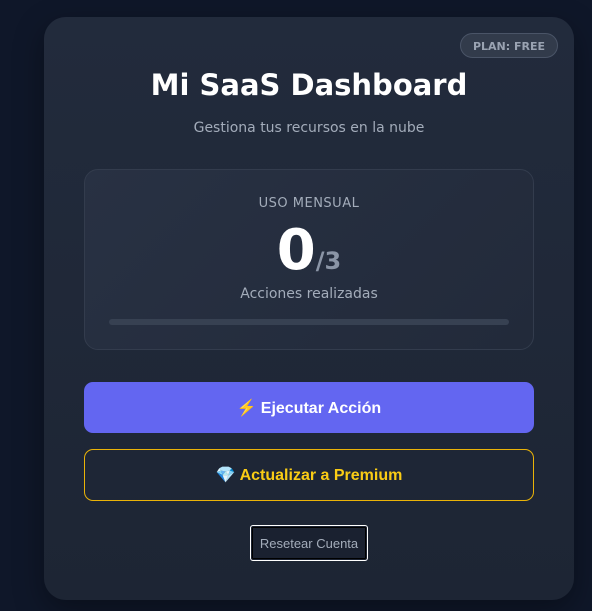 The height and width of the screenshot is (611, 592). Describe the element at coordinates (309, 543) in the screenshot. I see `reset-account-button: Resetear Cuenta` at that location.